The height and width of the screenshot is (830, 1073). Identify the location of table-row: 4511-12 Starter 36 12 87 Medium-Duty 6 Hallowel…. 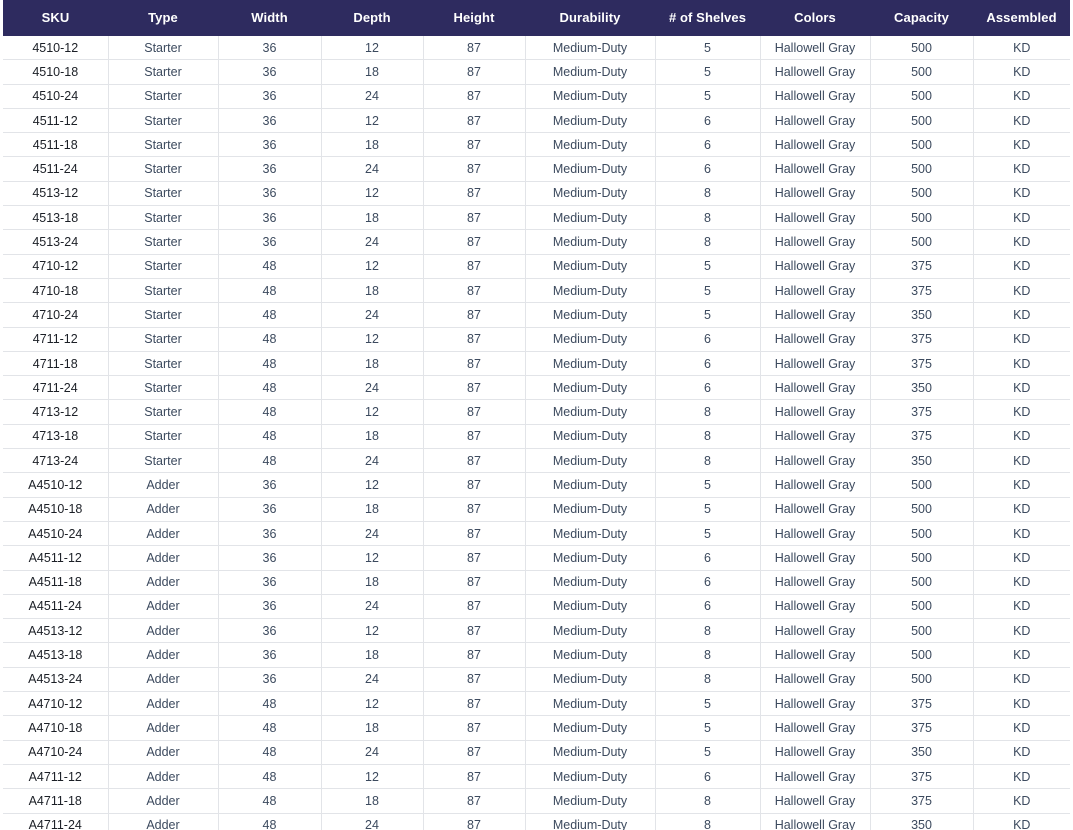
(536, 121).